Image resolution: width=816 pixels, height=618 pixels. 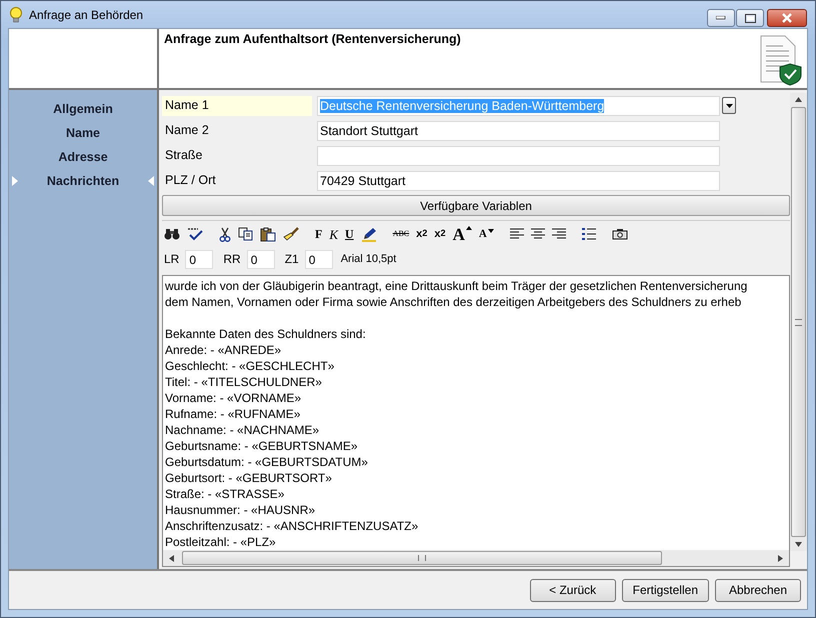 What do you see at coordinates (620, 234) in the screenshot?
I see `camera-icon` at bounding box center [620, 234].